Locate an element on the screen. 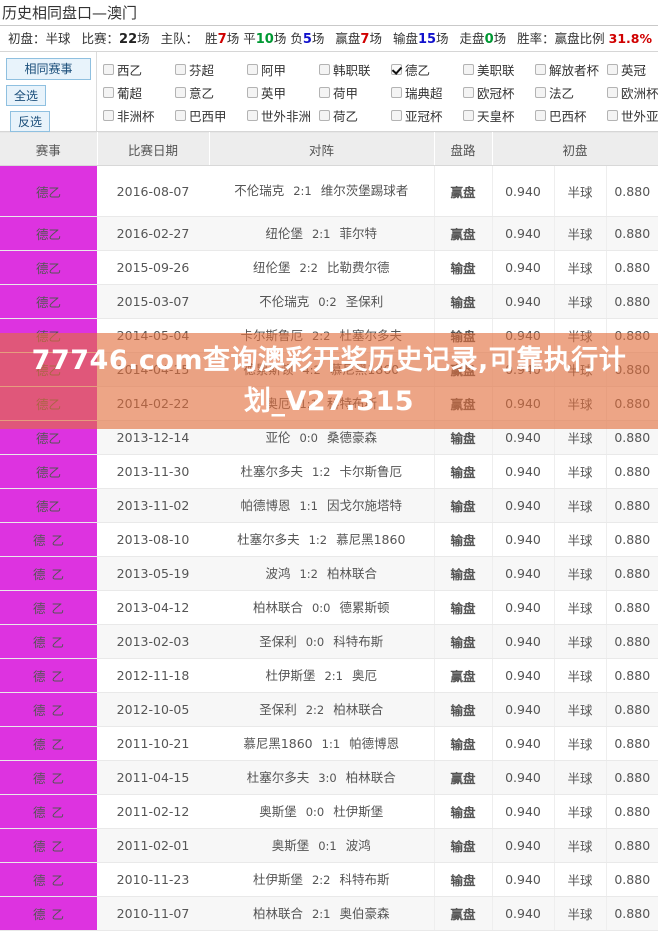  league-checkbox-美职联: 美职联 is located at coordinates (499, 69).